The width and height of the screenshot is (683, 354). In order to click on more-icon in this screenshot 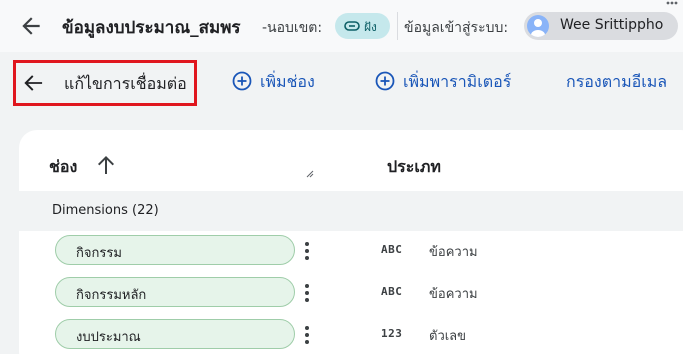, I will do `click(672, 3)`.